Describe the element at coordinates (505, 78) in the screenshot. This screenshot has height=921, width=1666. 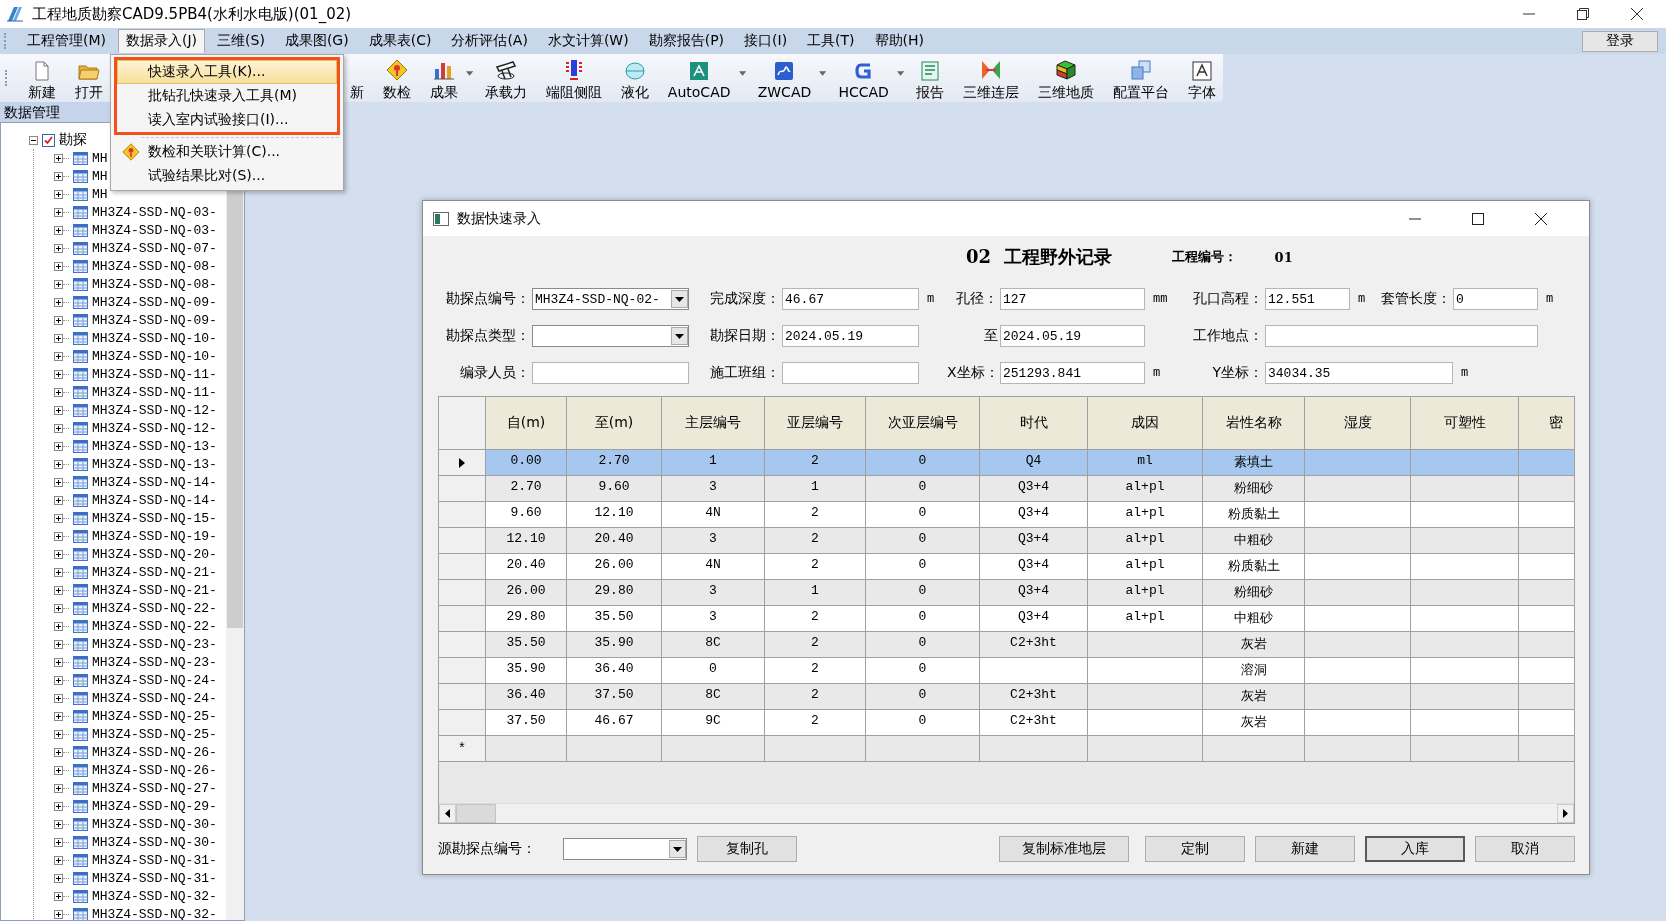
I see `toolbar-button: 承载力` at that location.